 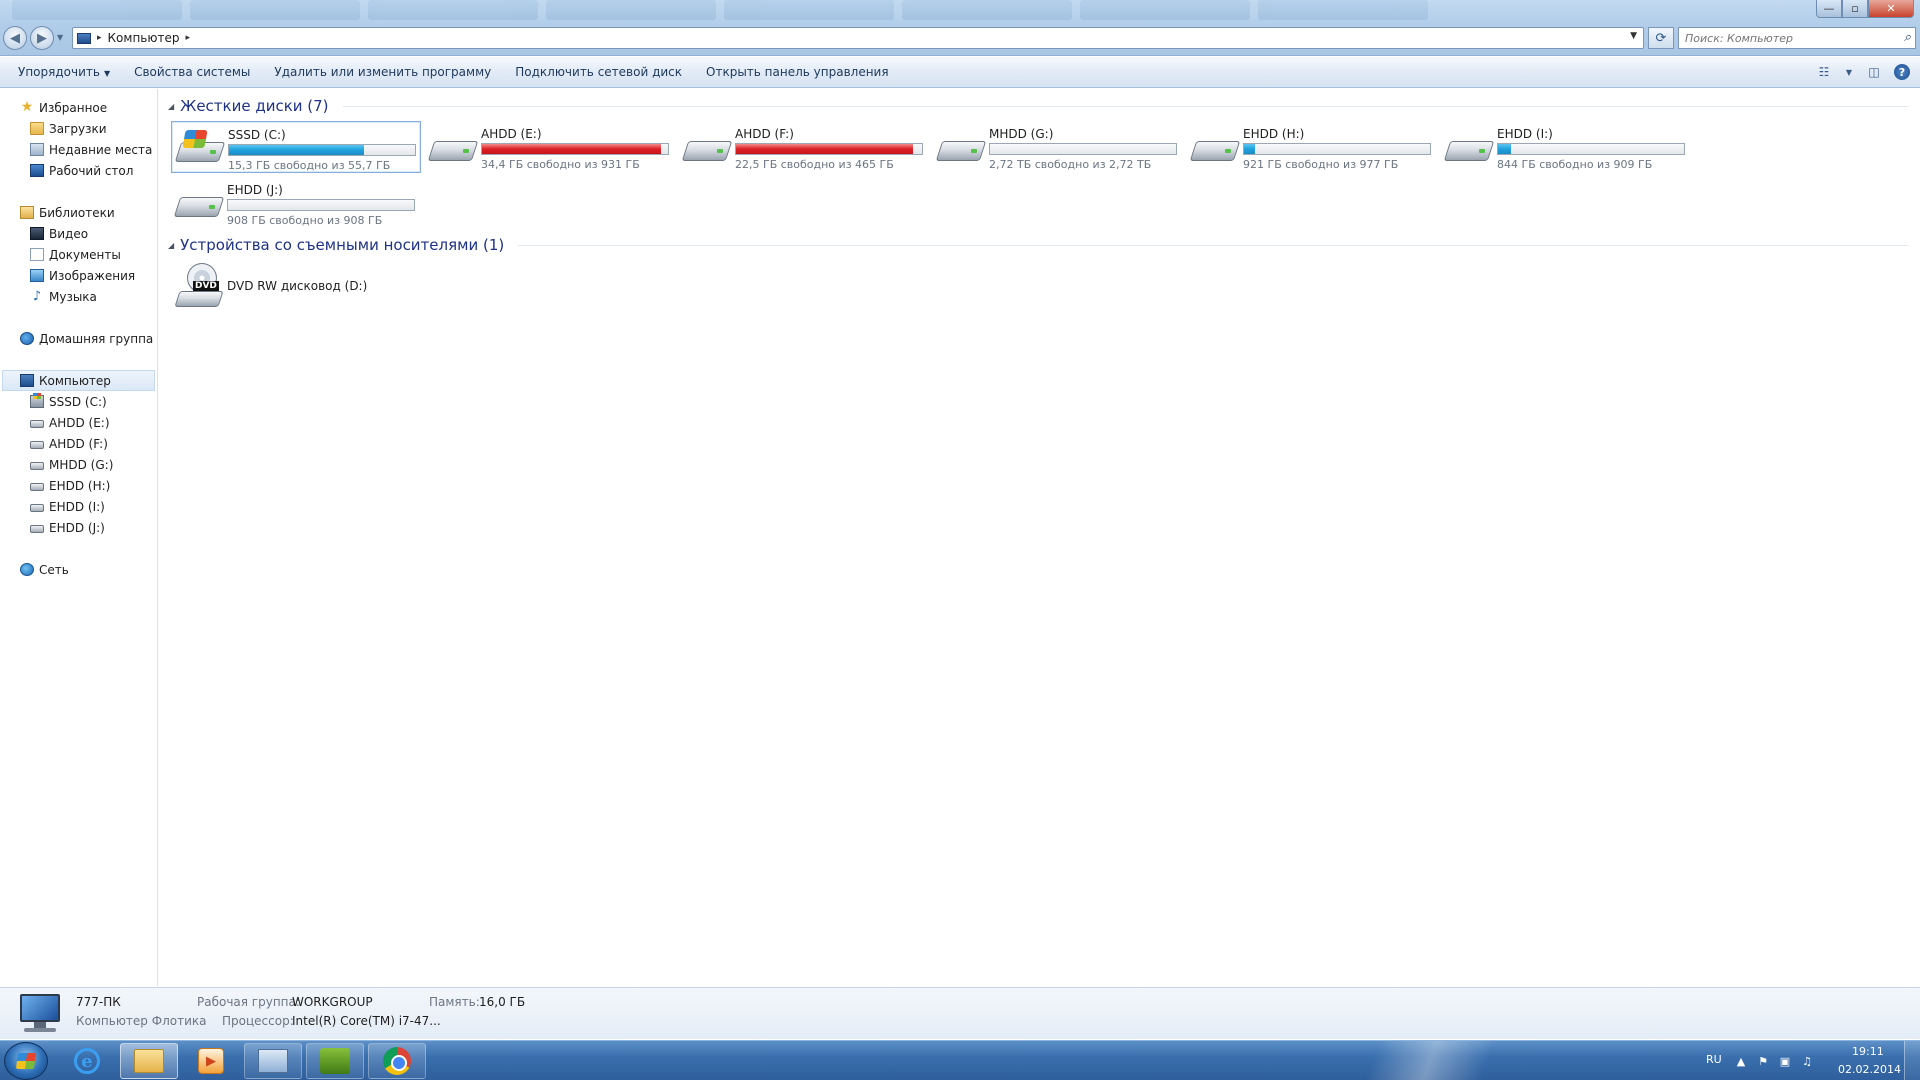 I want to click on computer-description: Компьютер Флотика, so click(x=141, y=1021).